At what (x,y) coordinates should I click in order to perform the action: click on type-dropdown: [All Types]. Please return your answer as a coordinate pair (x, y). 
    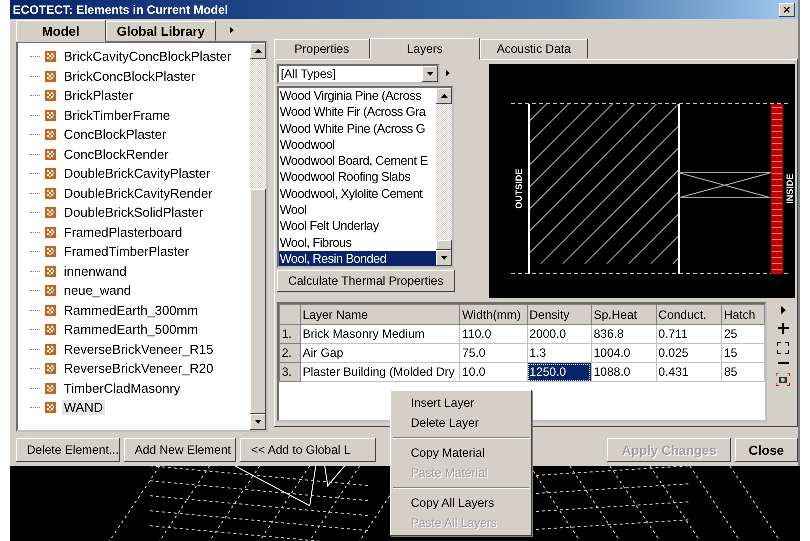
    Looking at the image, I should click on (358, 74).